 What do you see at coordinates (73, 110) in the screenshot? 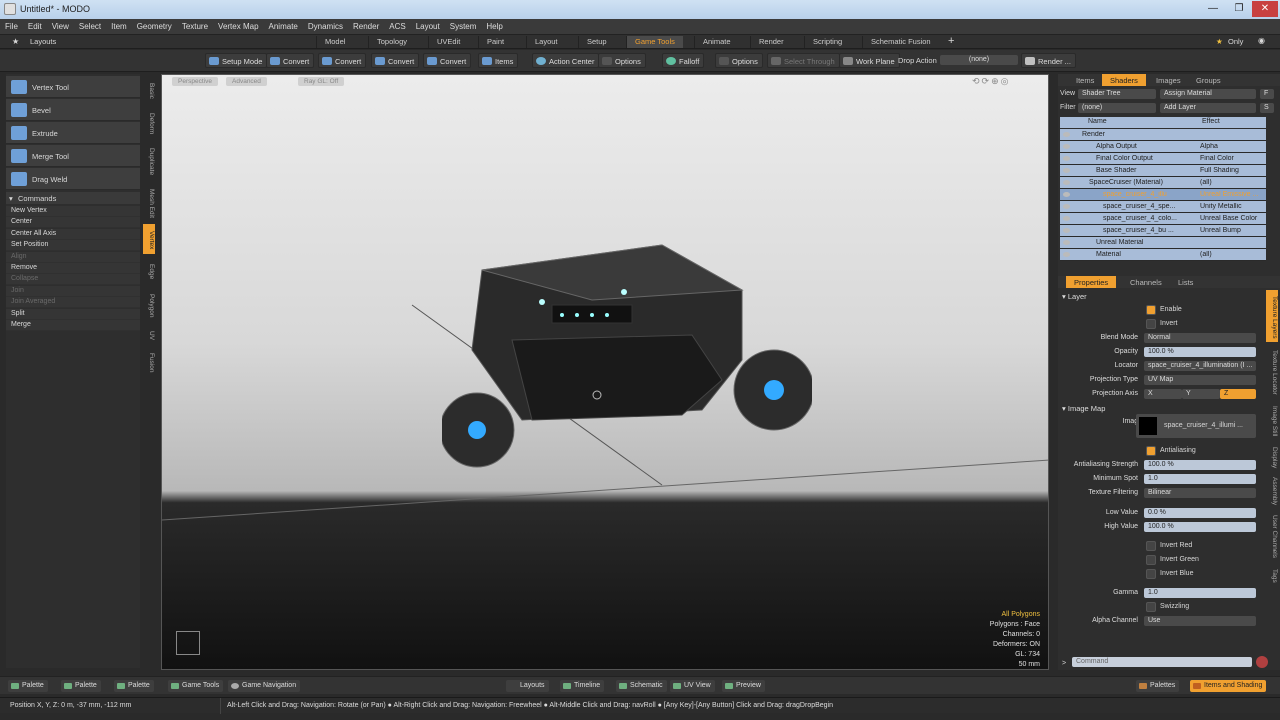
I see `bevel-button: Bevel` at bounding box center [73, 110].